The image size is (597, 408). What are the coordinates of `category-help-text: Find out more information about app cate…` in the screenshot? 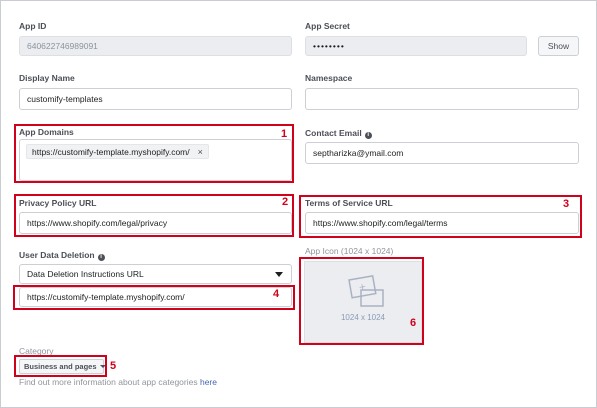 It's located at (118, 382).